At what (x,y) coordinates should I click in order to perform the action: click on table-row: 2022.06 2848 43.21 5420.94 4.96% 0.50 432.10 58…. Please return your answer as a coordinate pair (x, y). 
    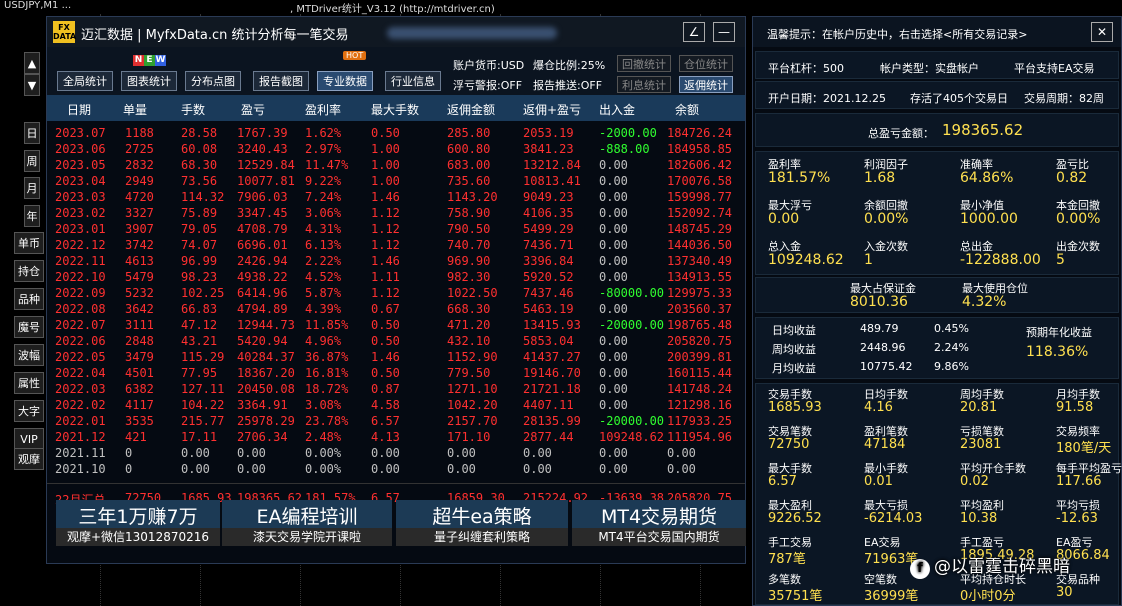
    Looking at the image, I should click on (396, 341).